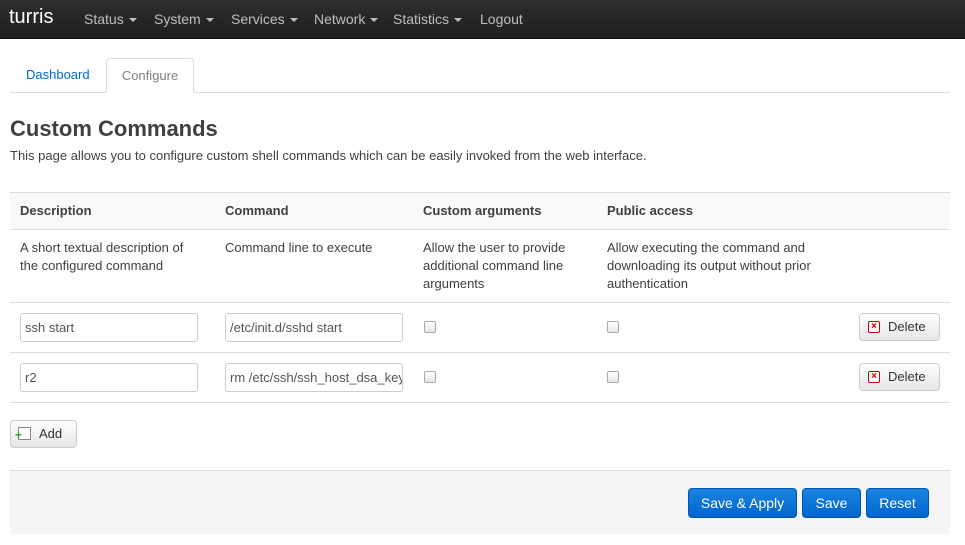 The image size is (965, 545). What do you see at coordinates (314, 377) in the screenshot?
I see `command-input: rm /etc/ssh/ssh_host_dsa_key` at bounding box center [314, 377].